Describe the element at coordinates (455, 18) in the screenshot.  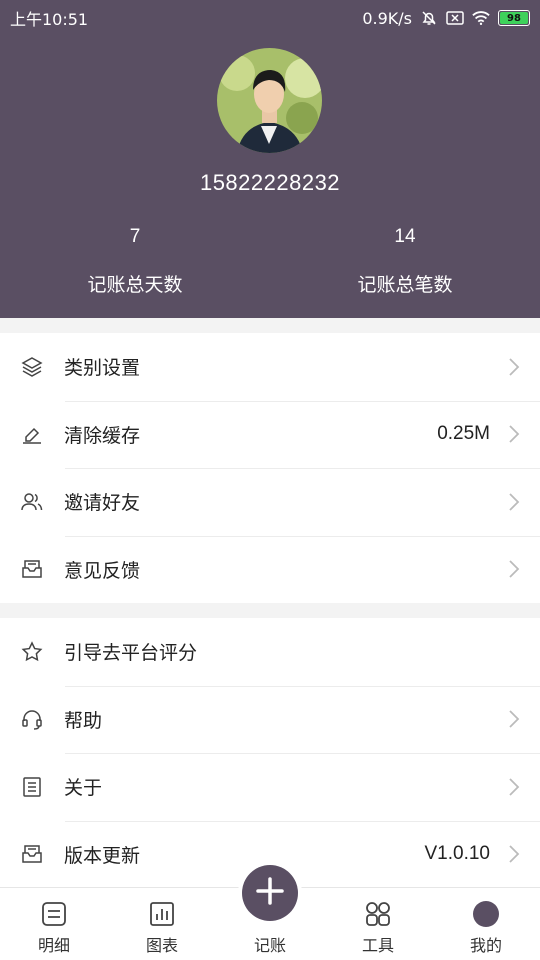
I see `sim-off-icon` at that location.